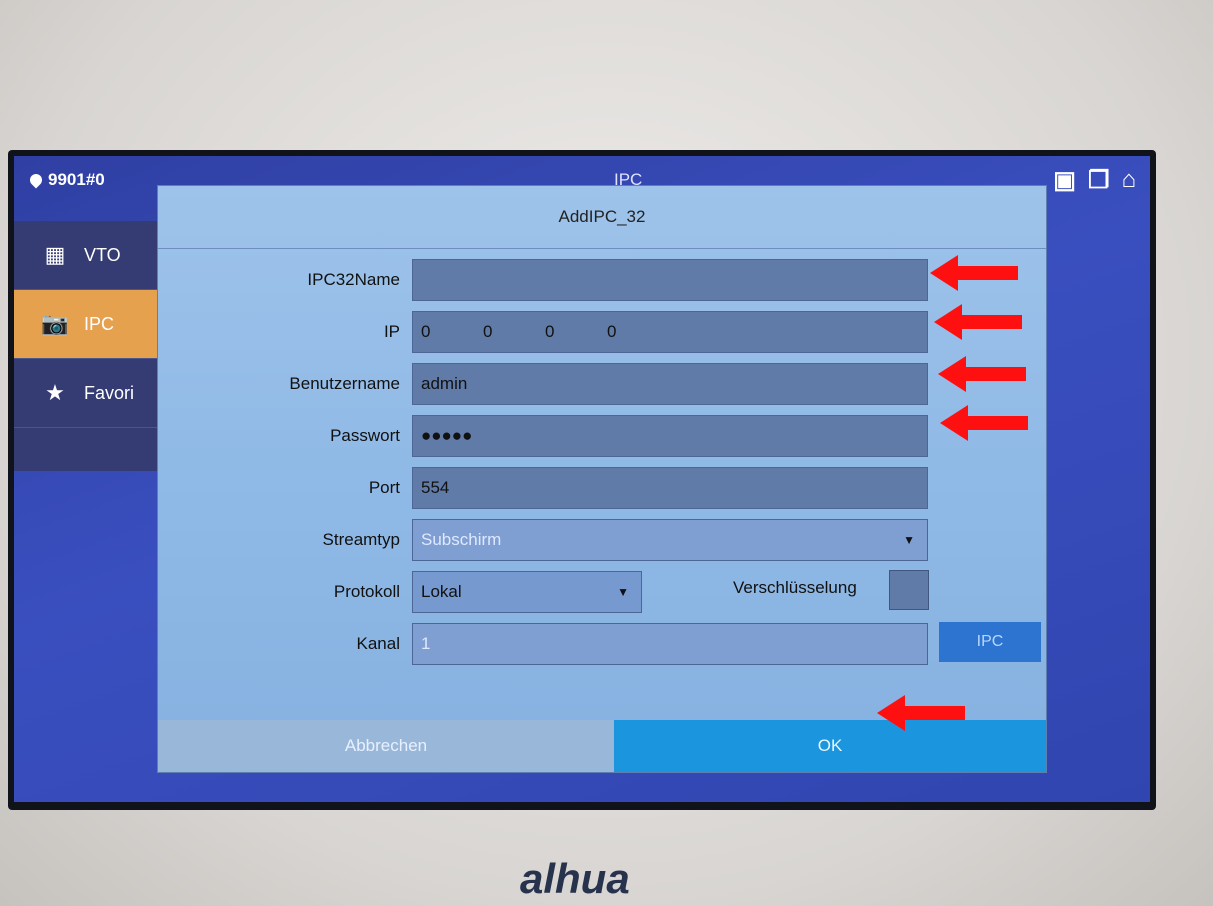 Image resolution: width=1213 pixels, height=906 pixels. What do you see at coordinates (670, 332) in the screenshot?
I see `ip-input: 0 0 0 0` at bounding box center [670, 332].